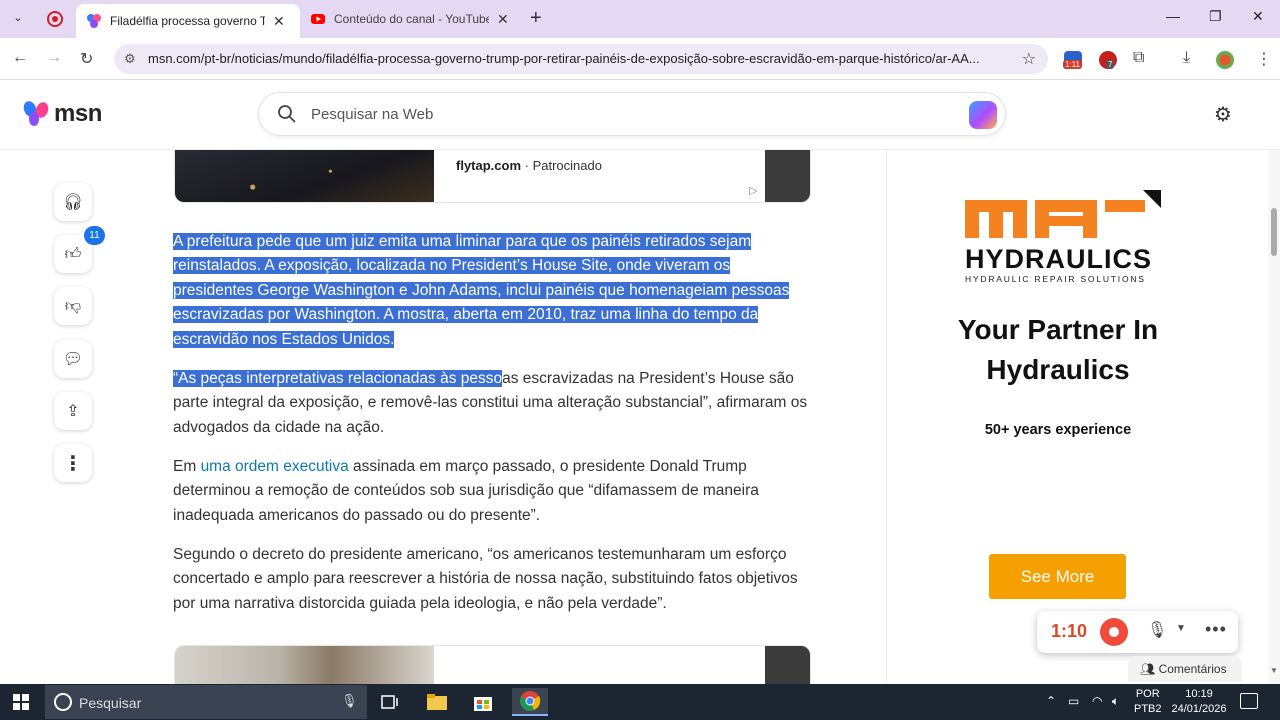 This screenshot has height=720, width=1280. Describe the element at coordinates (304, 665) in the screenshot. I see `card-image-person` at that location.